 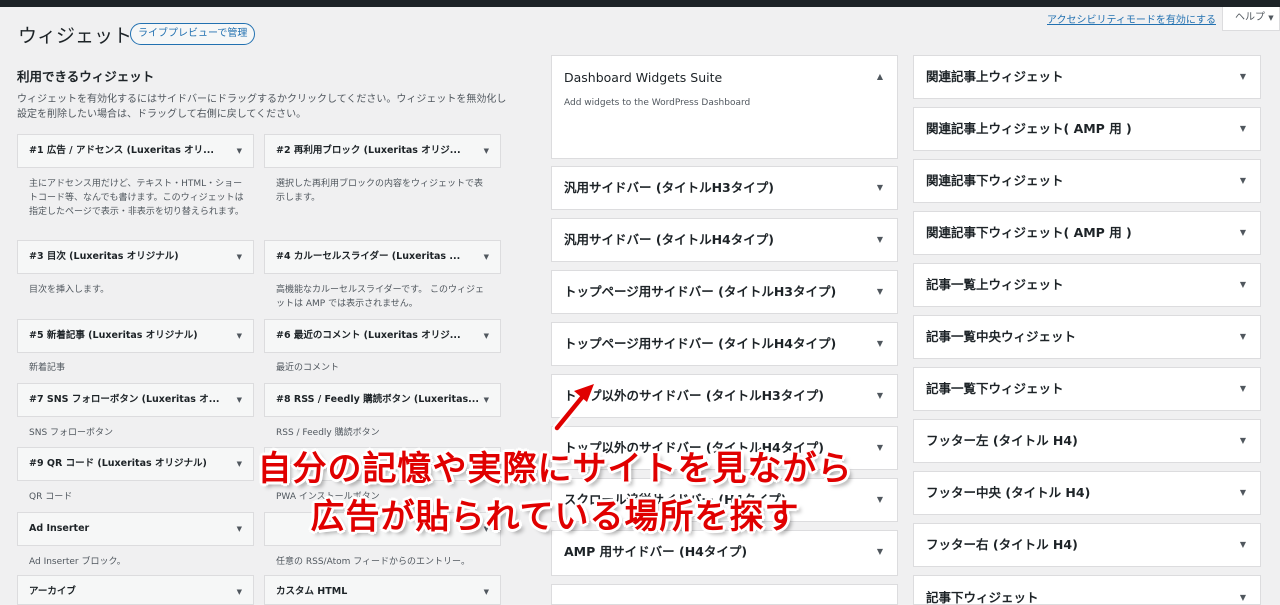 I want to click on annotation-line-2: 広告が貼られている場所を探す, so click(x=555, y=517).